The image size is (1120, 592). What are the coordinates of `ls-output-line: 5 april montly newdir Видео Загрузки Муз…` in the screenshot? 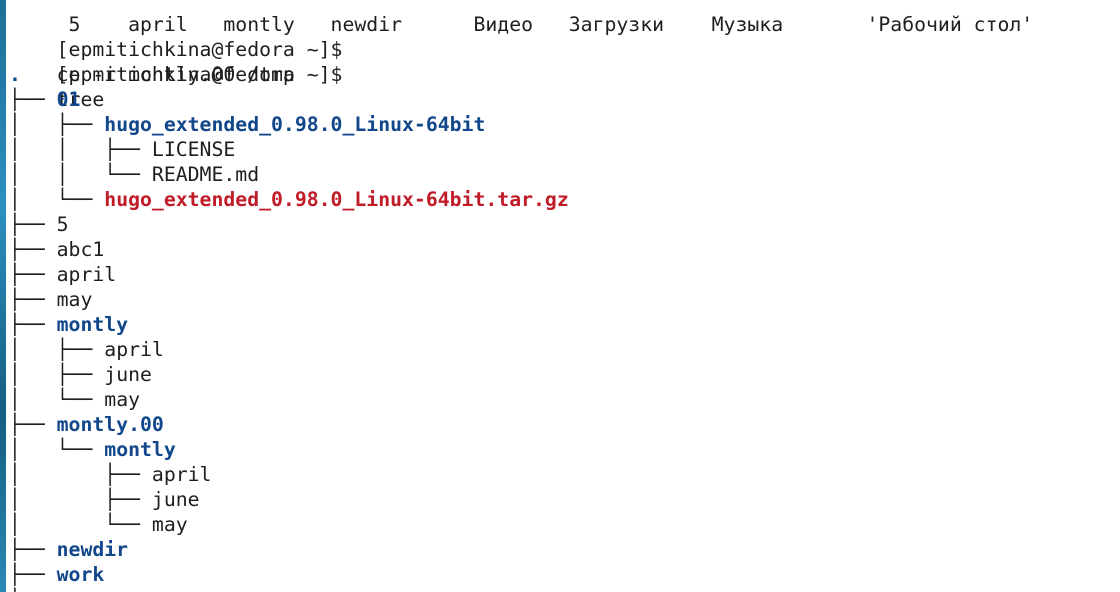 It's located at (521, 18).